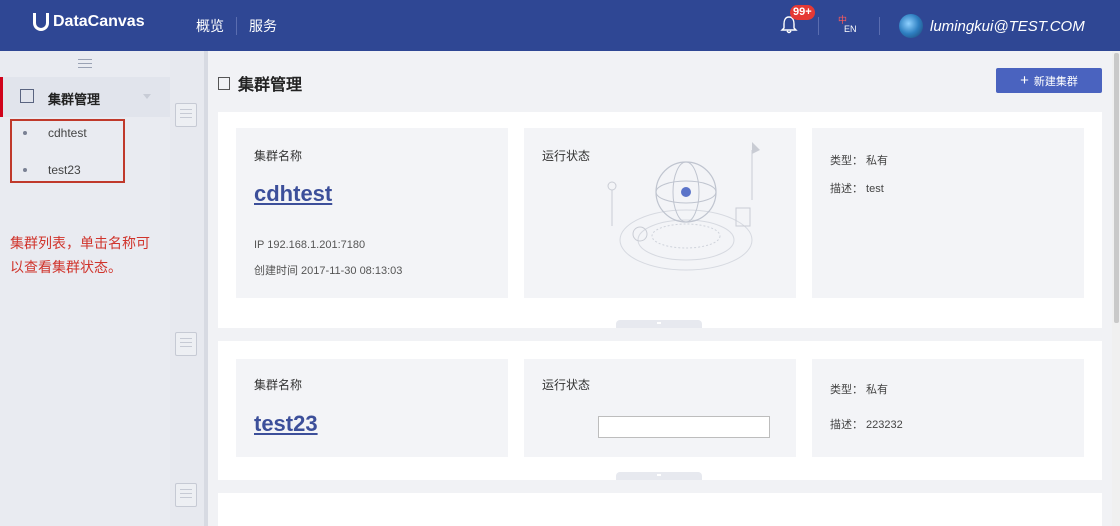 Image resolution: width=1120 pixels, height=526 pixels. What do you see at coordinates (41, 22) in the screenshot?
I see `logo-icon` at bounding box center [41, 22].